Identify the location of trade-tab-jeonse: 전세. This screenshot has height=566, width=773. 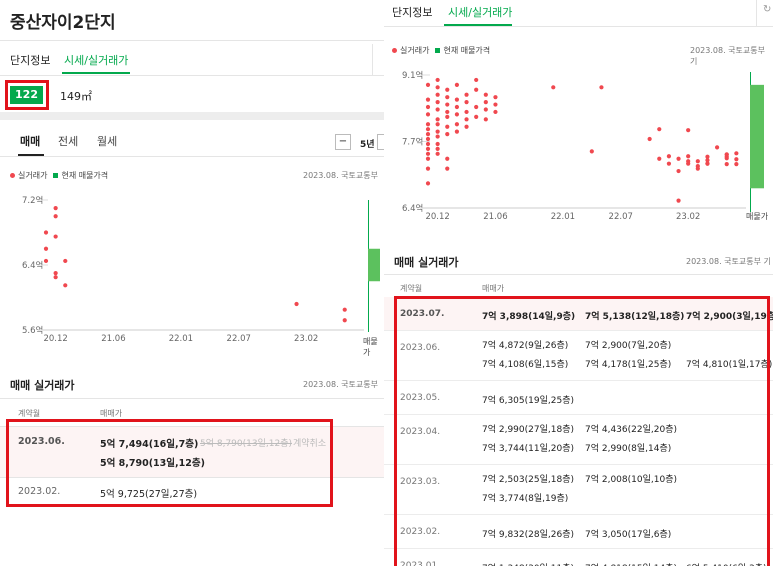
(68, 141).